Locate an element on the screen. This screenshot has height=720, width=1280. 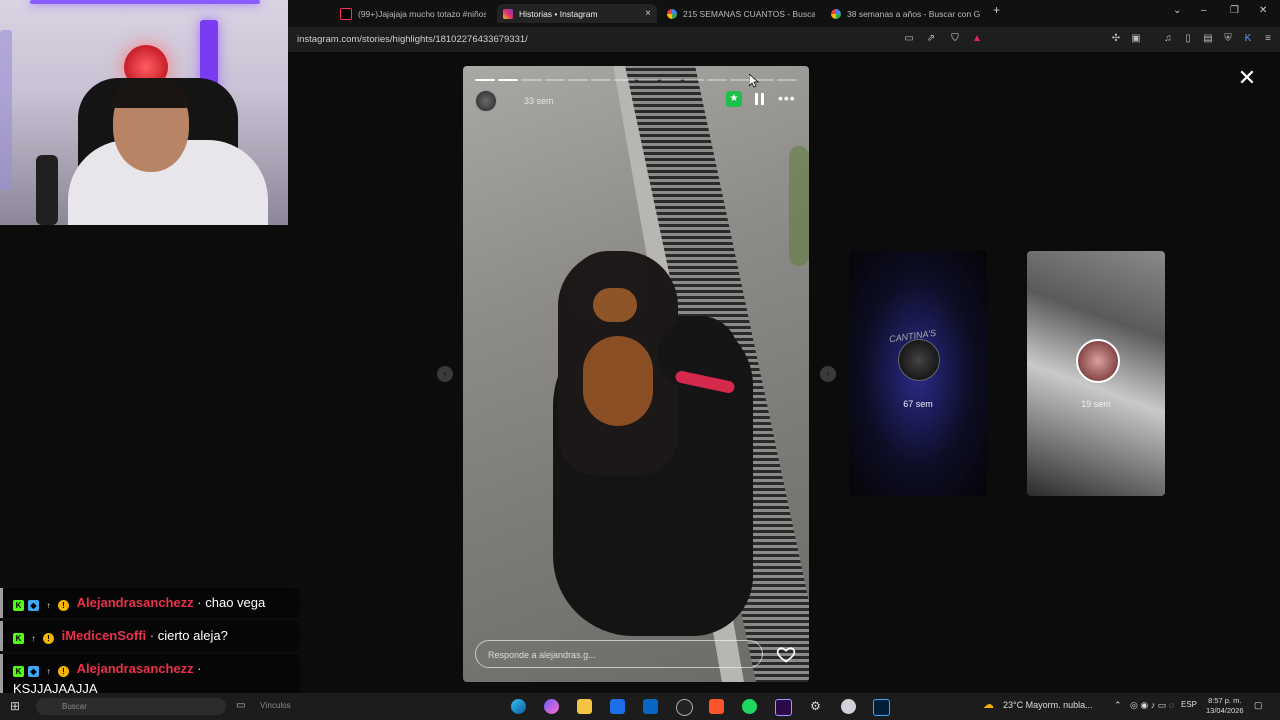
windows-start-icon: ⊞ is located at coordinates (15, 706).